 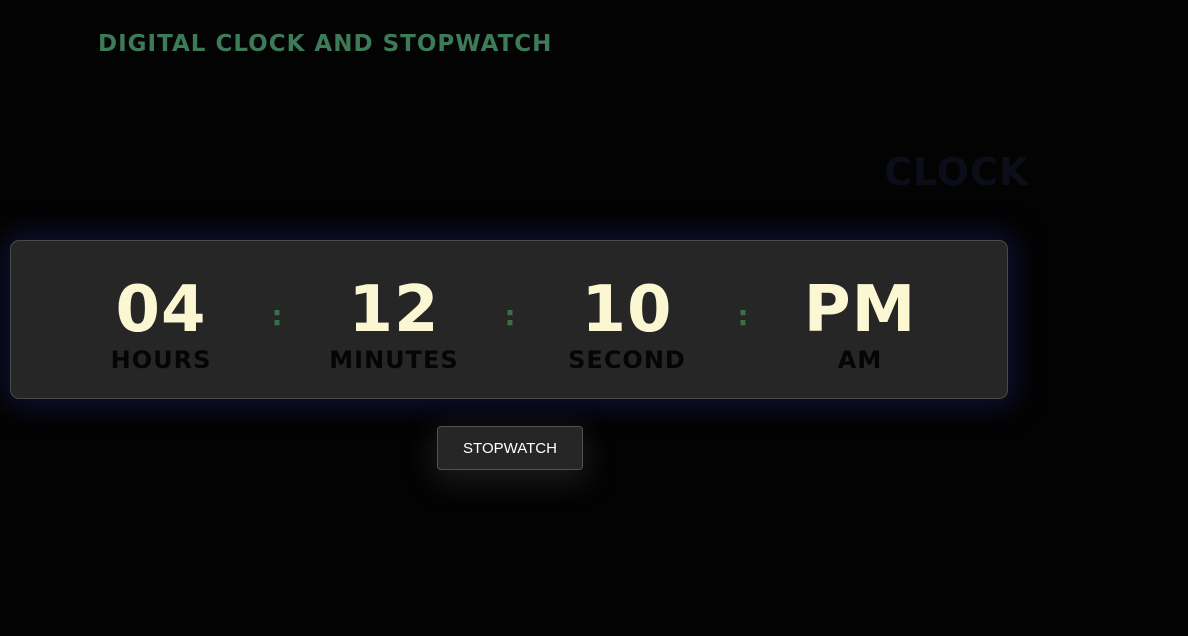 What do you see at coordinates (161, 360) in the screenshot?
I see `hours-label: HOURS` at bounding box center [161, 360].